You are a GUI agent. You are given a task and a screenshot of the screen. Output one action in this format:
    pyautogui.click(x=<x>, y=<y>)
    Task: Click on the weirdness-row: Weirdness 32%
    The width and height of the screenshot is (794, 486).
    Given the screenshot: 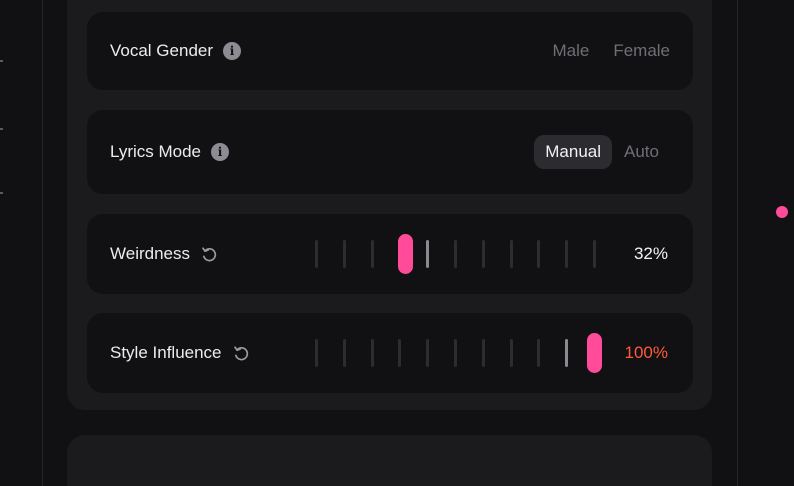 What is the action you would take?
    pyautogui.click(x=390, y=254)
    